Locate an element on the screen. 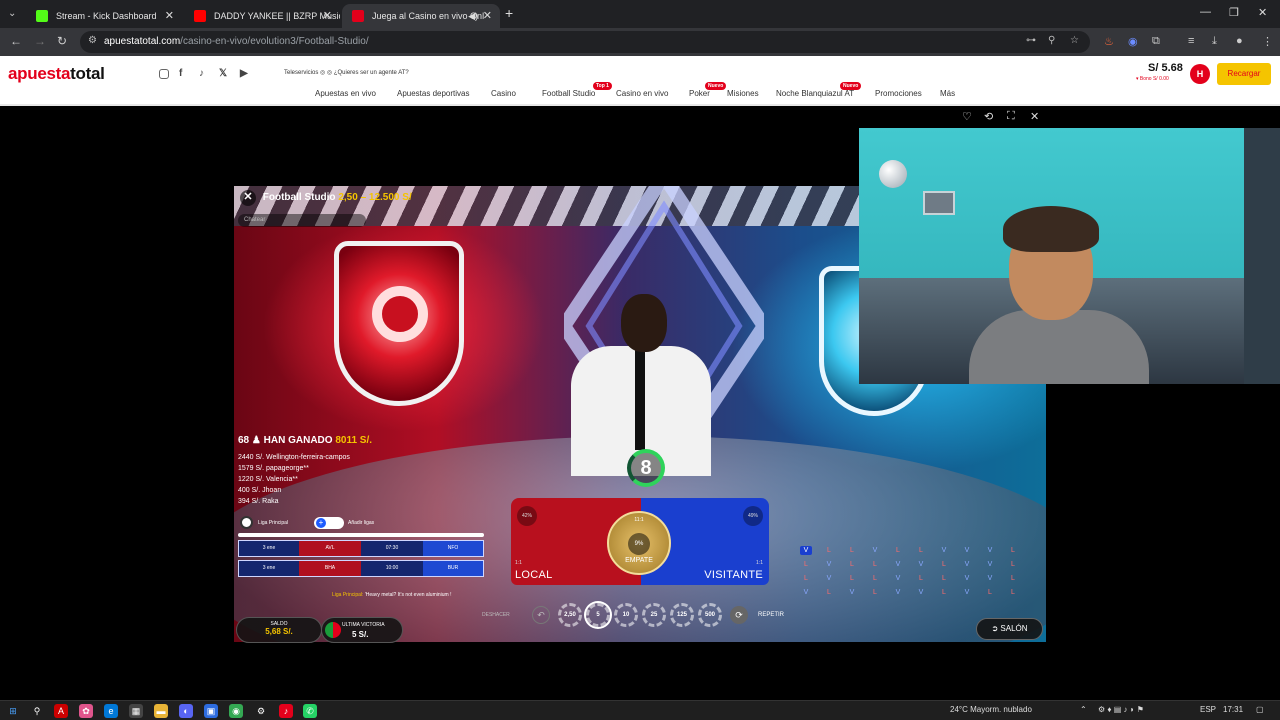 This screenshot has width=1280, height=720. results-roadmap: VLLVLLVVVLLVLLVVLVVLLVLLVLLVVLVLVLVVLVLL is located at coordinates (918, 576).